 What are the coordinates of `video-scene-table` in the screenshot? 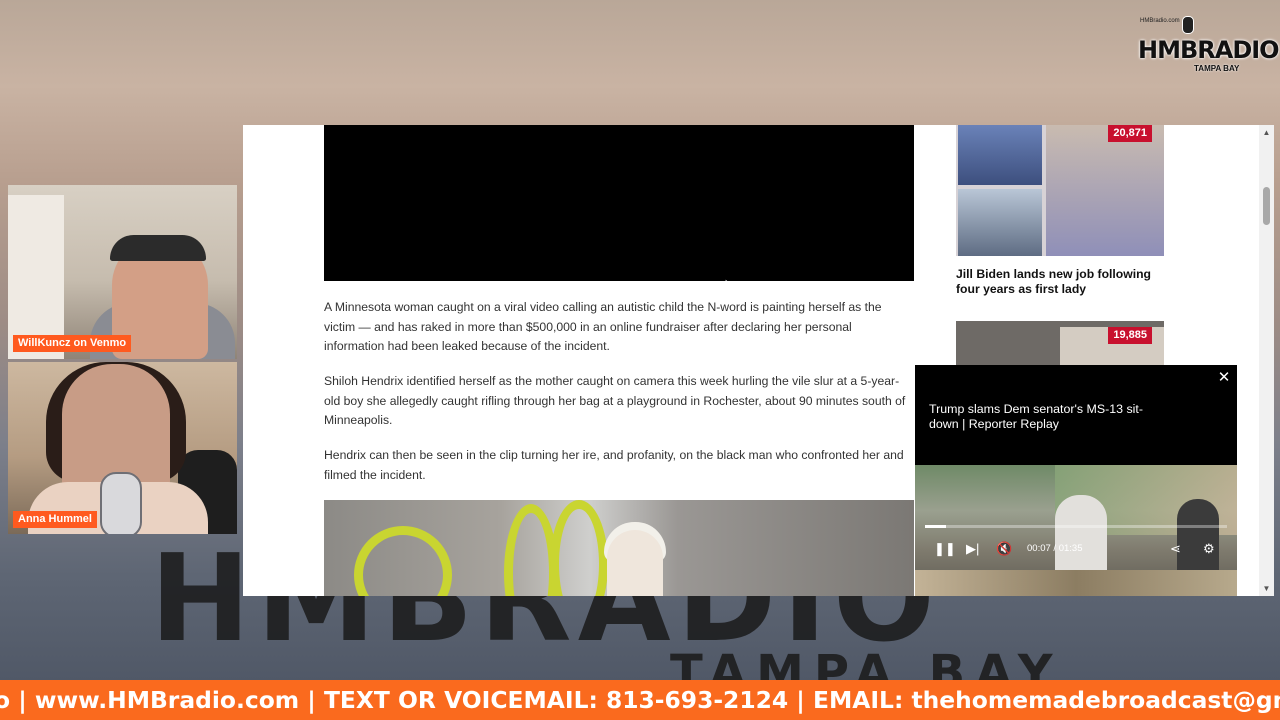 It's located at (1076, 583).